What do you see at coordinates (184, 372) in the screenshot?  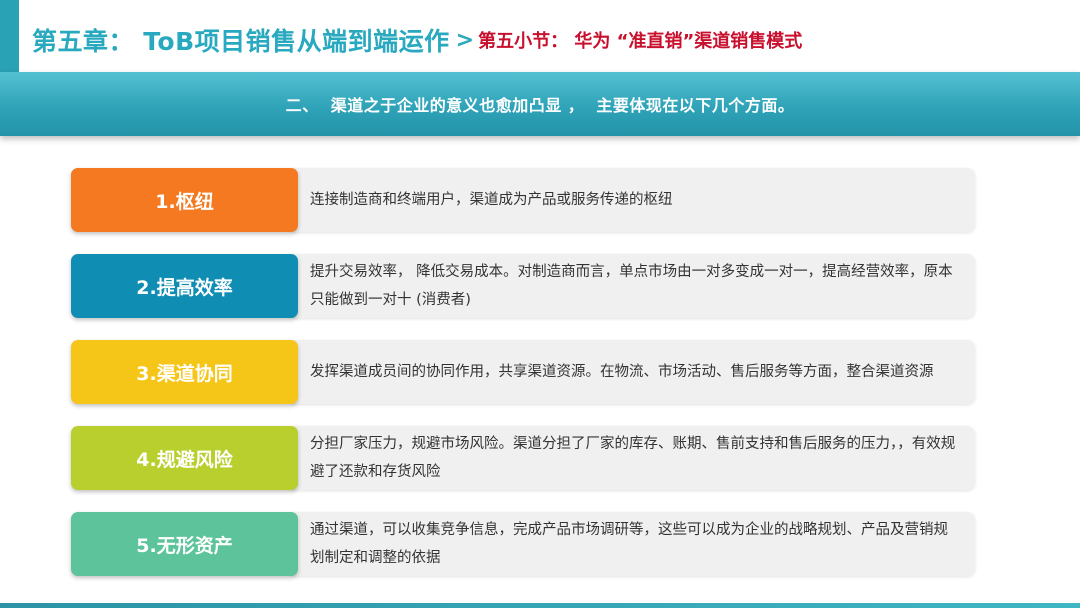 I see `item-label-synergy: 3.渠道协同` at bounding box center [184, 372].